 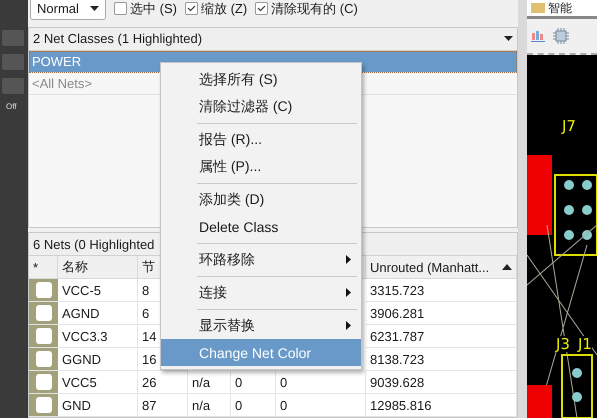 What do you see at coordinates (538, 8) in the screenshot?
I see `folder-icon` at bounding box center [538, 8].